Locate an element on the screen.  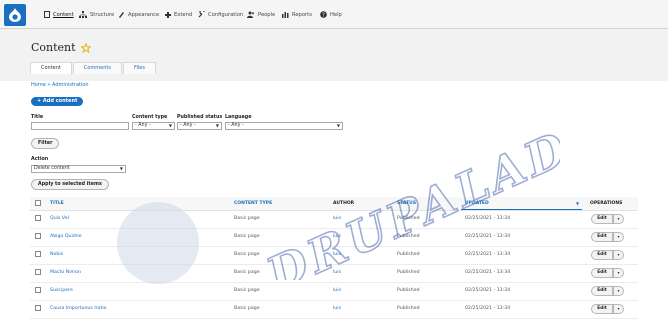
row-title-link: Macto Nimon is located at coordinates (65, 272).